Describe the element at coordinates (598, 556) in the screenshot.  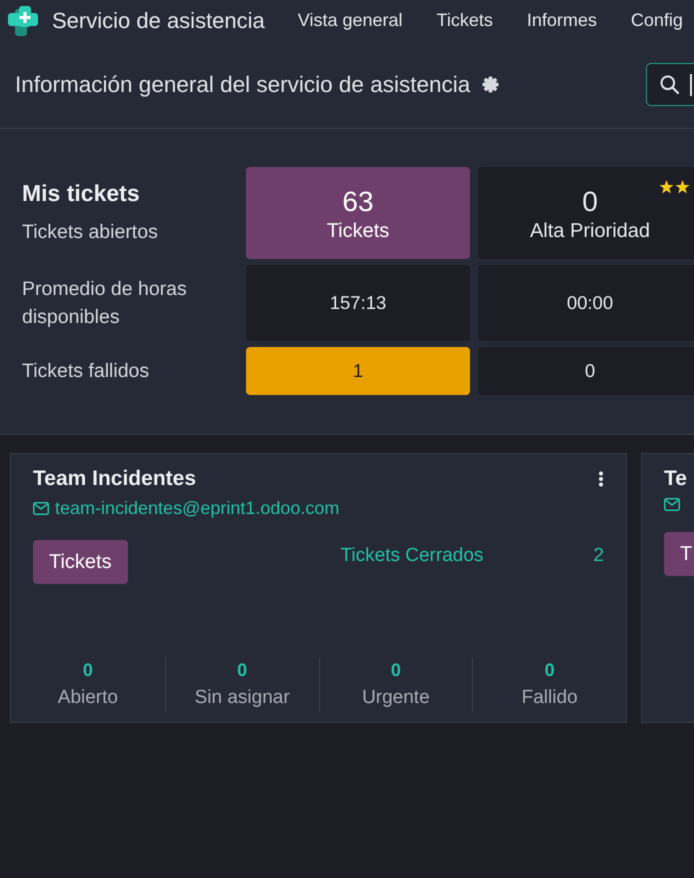
I see `closed-tickets-count: 2` at that location.